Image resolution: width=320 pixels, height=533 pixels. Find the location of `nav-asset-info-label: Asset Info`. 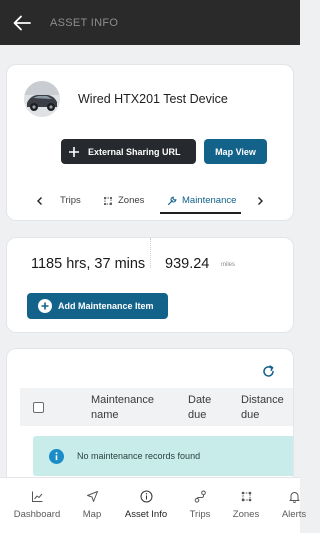

nav-asset-info-label: Asset Info is located at coordinates (146, 514).